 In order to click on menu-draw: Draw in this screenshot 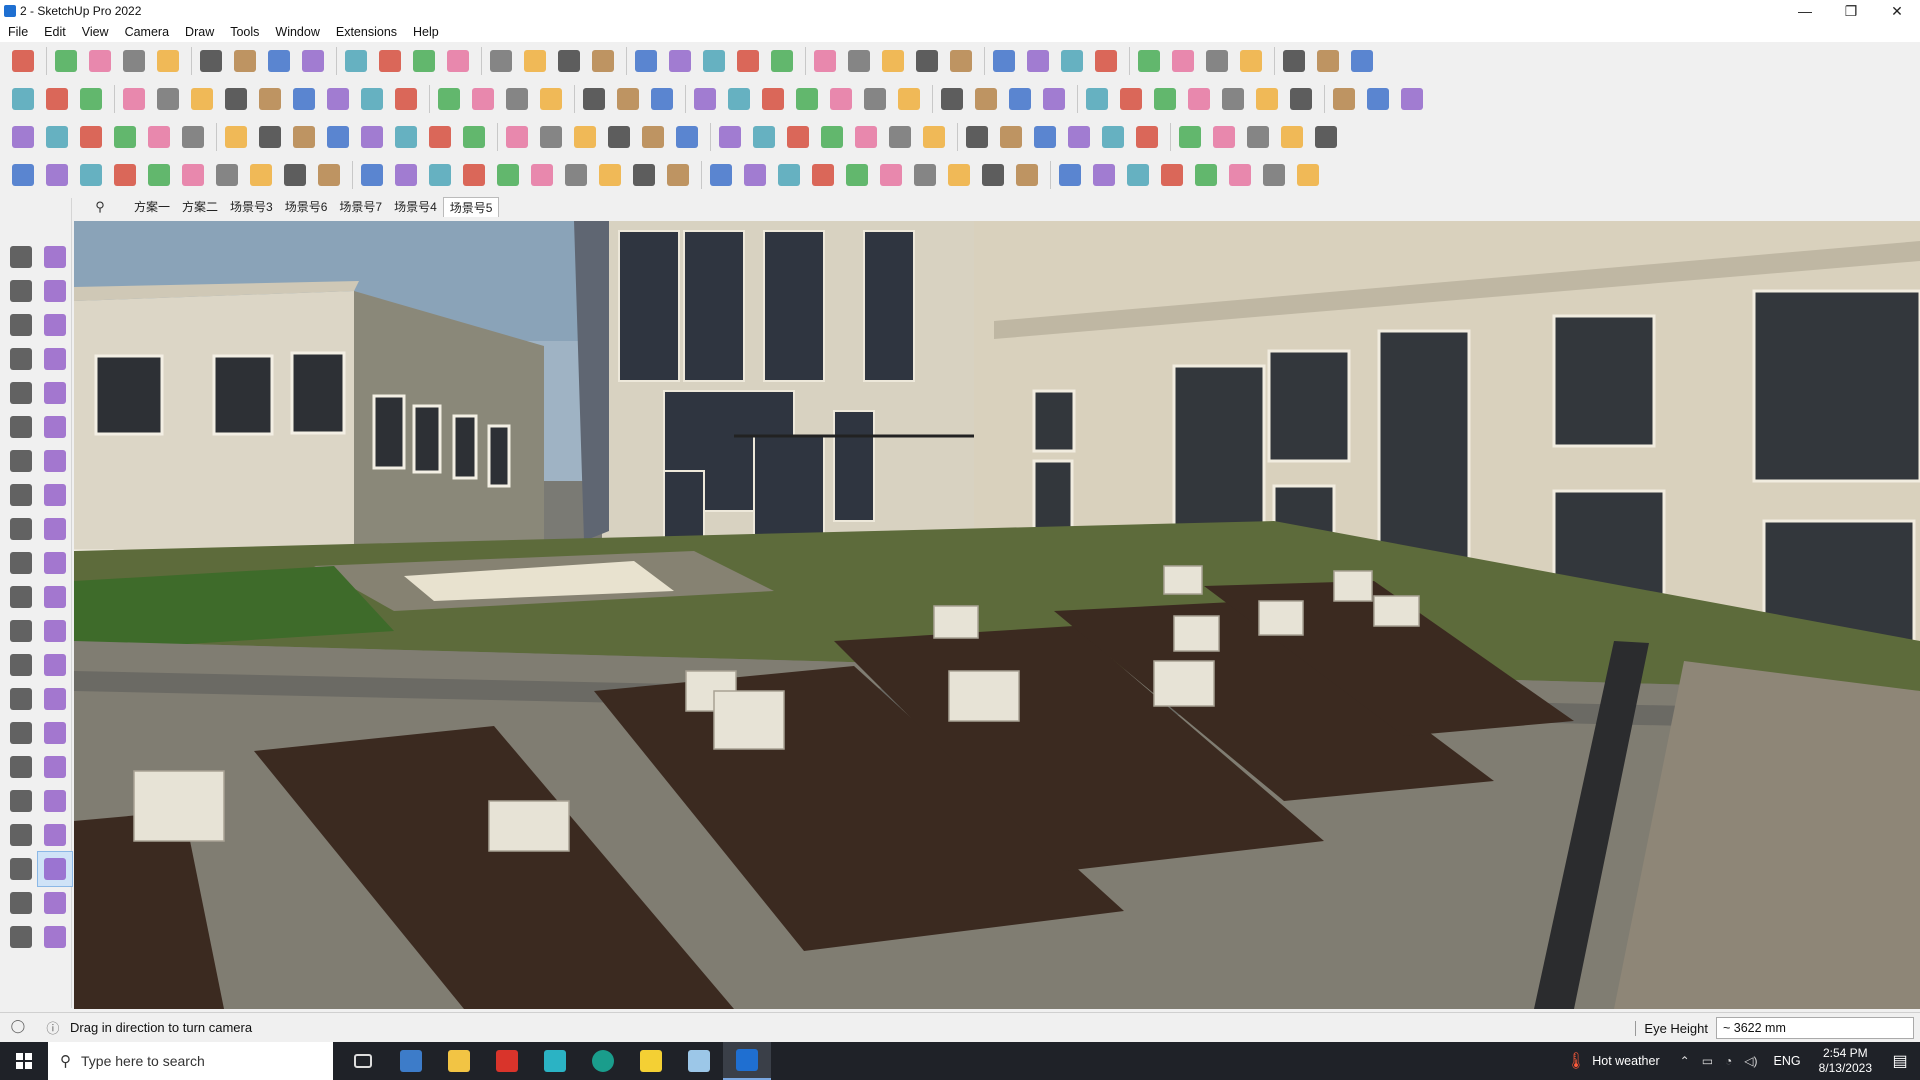, I will do `click(199, 32)`.